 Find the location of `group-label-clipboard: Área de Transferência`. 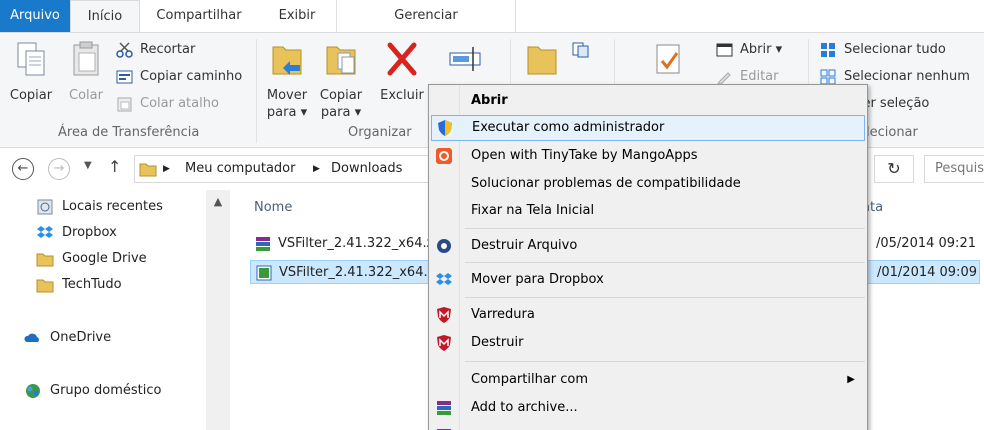

group-label-clipboard: Área de Transferência is located at coordinates (129, 132).